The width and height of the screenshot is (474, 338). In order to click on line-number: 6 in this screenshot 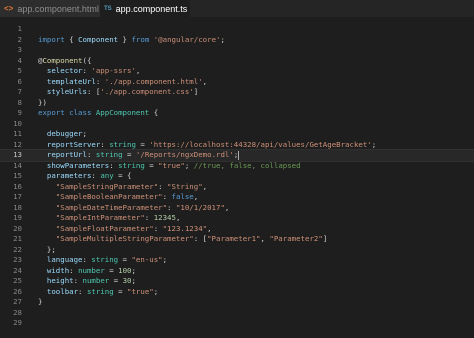, I will do `click(19, 81)`.